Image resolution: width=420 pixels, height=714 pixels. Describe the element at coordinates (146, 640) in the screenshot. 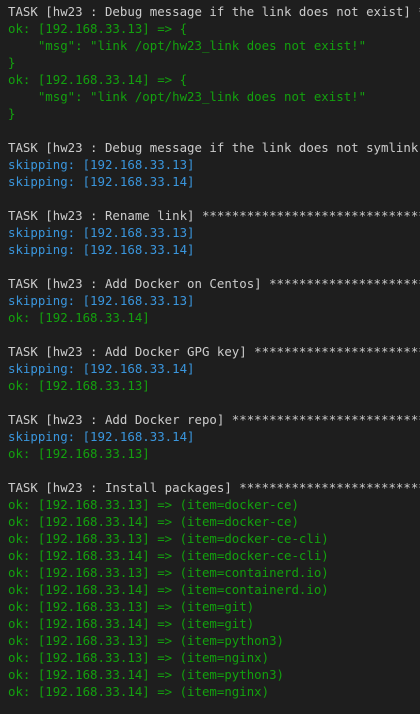

I see `ok-item-line: ok: [192.168.33.13] => (item=python3)` at that location.